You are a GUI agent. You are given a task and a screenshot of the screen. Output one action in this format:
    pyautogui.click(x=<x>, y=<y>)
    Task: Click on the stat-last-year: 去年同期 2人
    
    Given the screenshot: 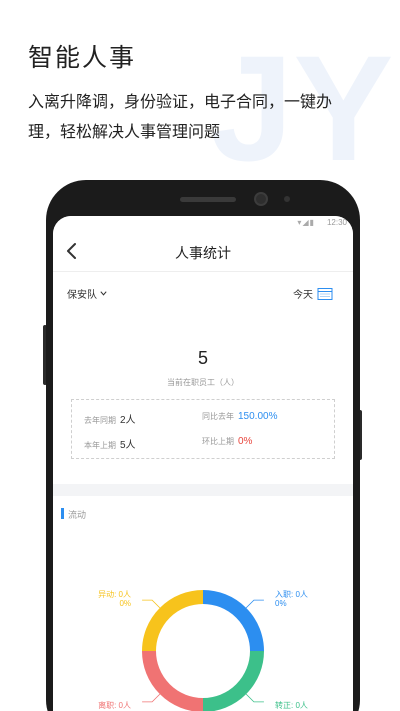 What is the action you would take?
    pyautogui.click(x=110, y=418)
    